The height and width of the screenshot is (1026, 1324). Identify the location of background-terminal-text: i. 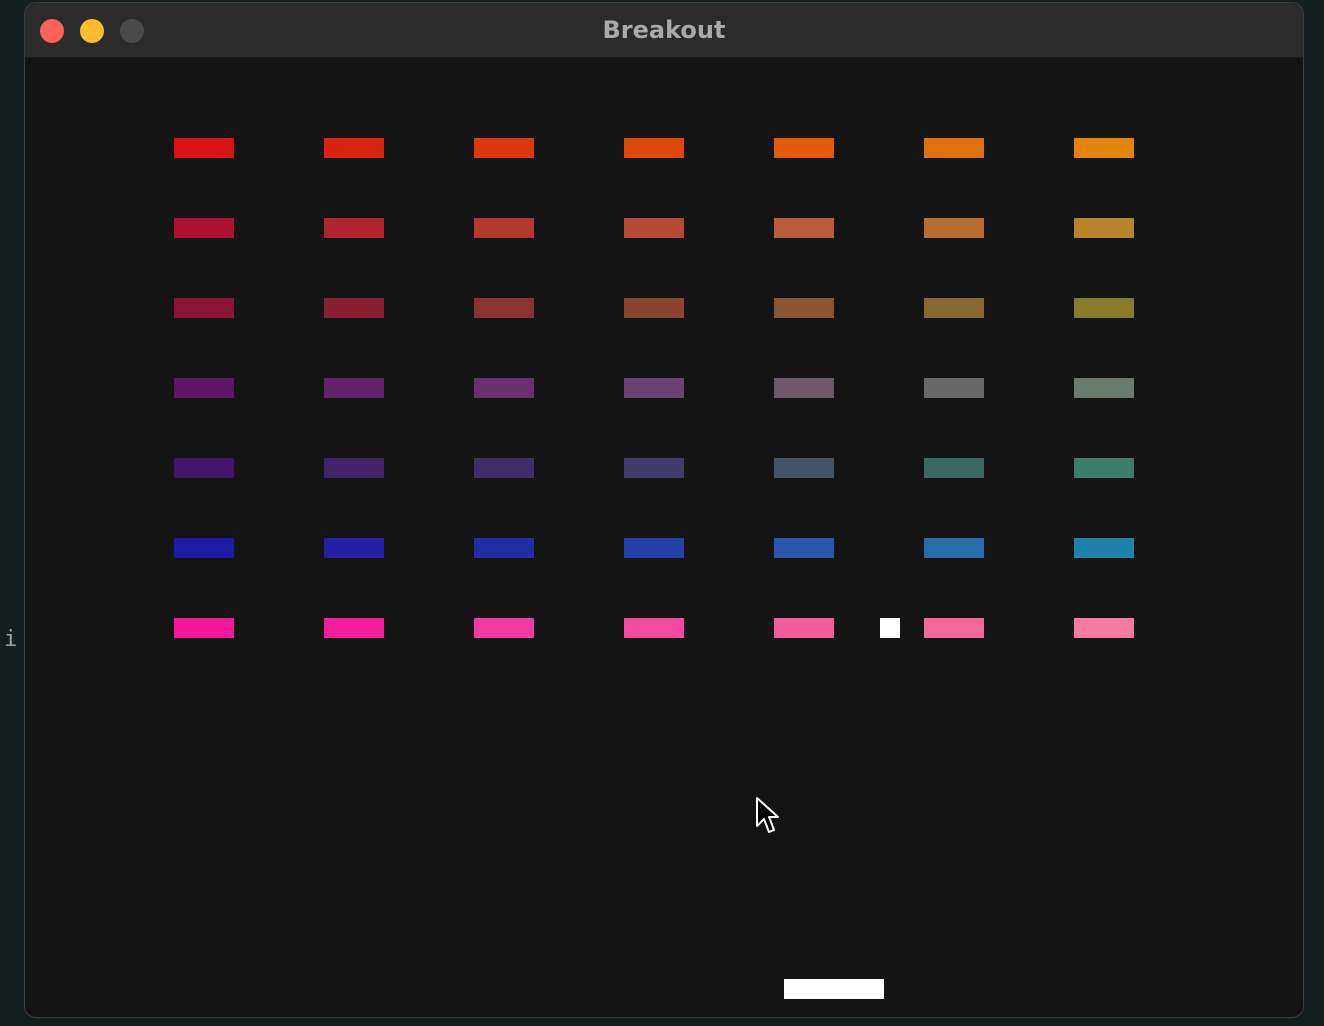
(11, 639).